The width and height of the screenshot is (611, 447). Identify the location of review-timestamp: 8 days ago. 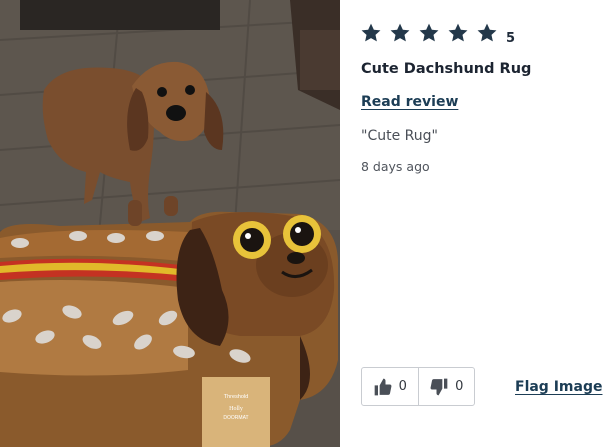
(395, 166).